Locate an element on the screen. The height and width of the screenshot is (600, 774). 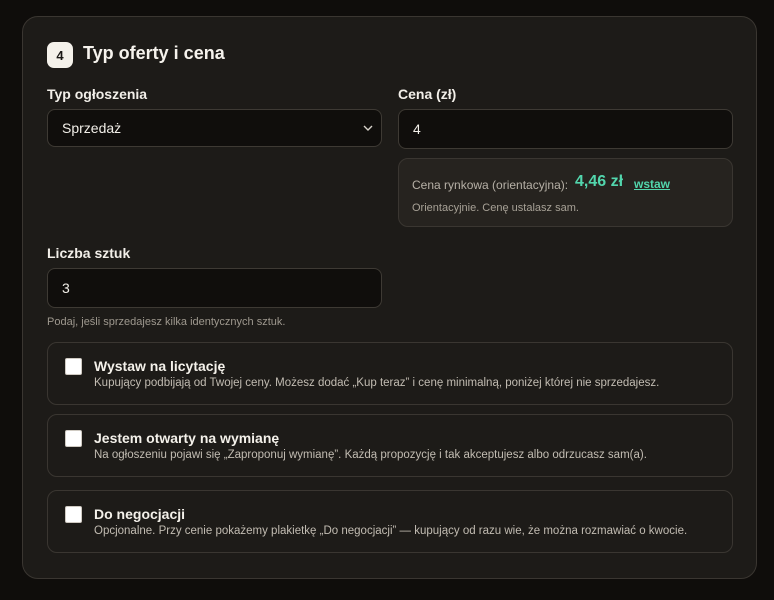
auction-option-title: Wystaw na licytację is located at coordinates (160, 366).